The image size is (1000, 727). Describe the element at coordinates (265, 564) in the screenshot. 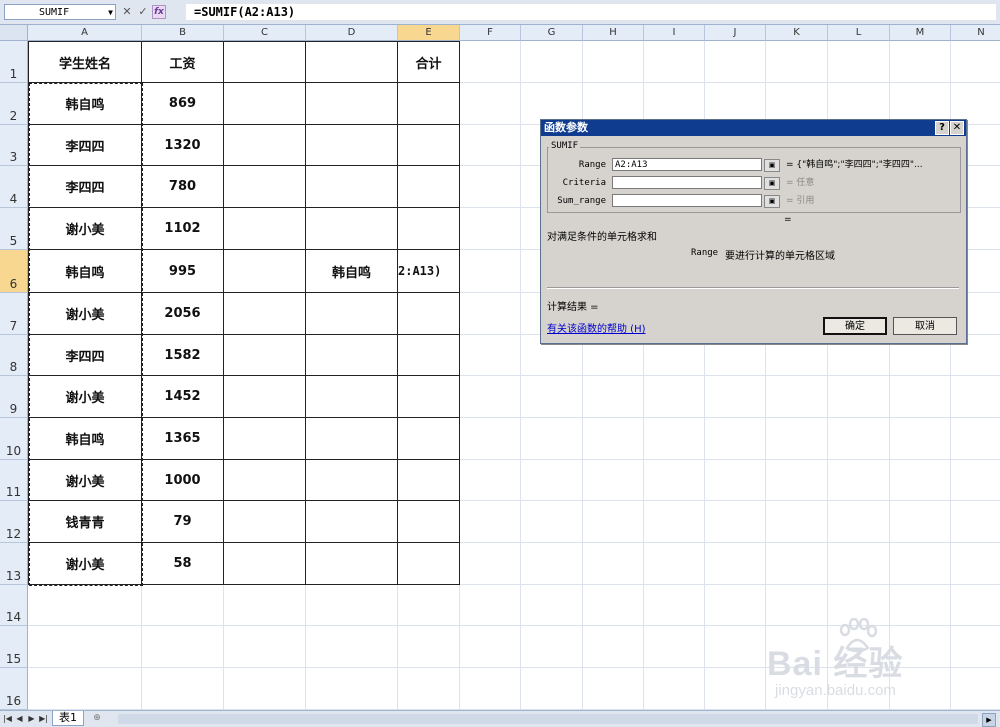

I see `cell-c13` at that location.